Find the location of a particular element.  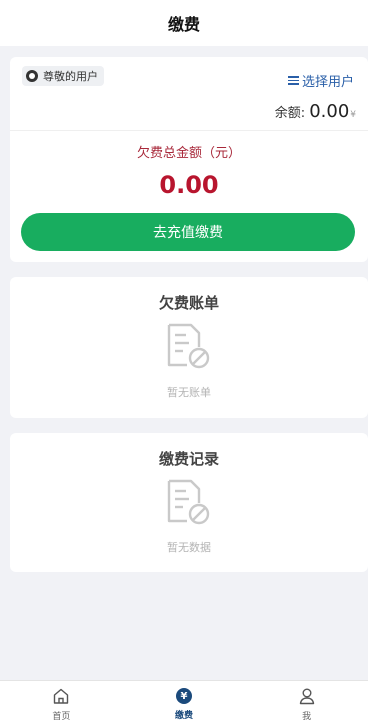

select-user-button: 选择用户 is located at coordinates (320, 80).